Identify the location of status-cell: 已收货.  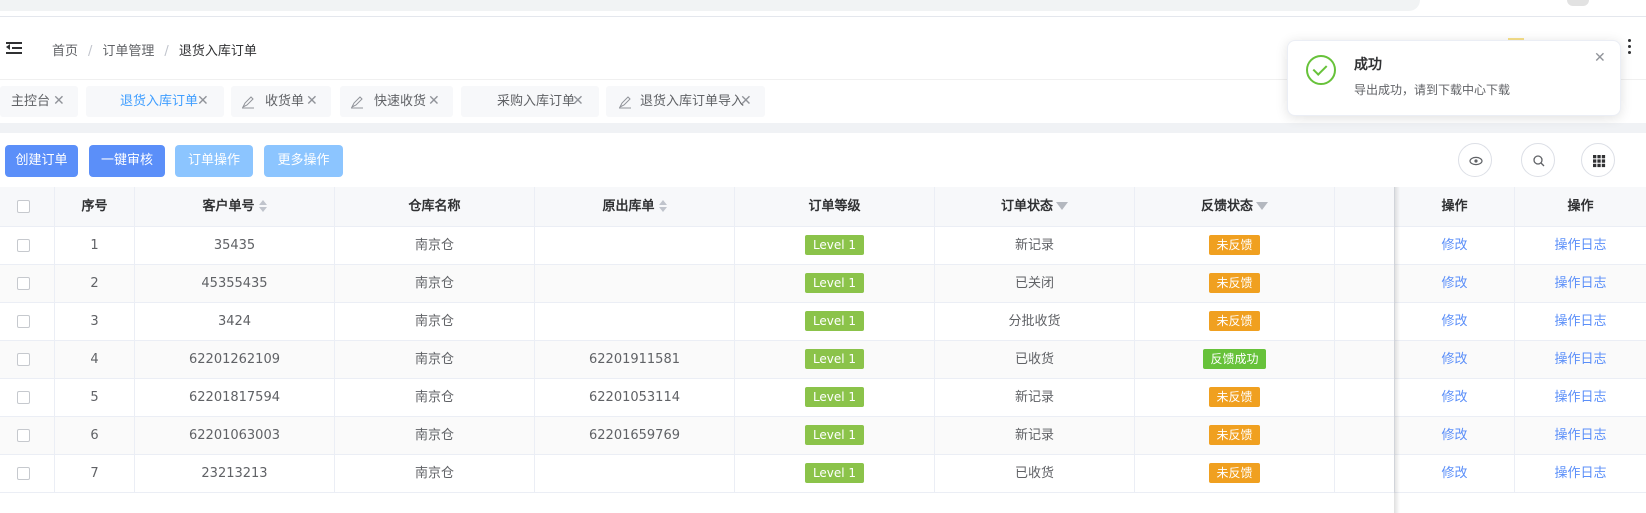
(1035, 360).